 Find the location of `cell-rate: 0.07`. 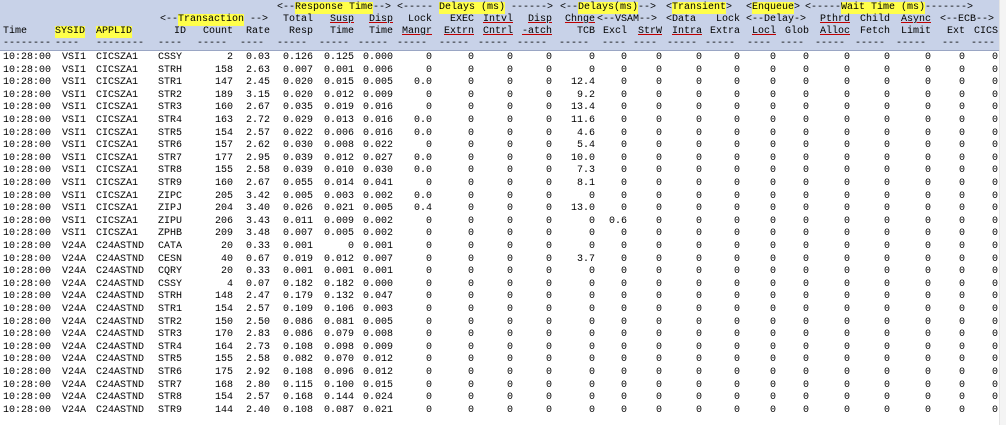

cell-rate: 0.07 is located at coordinates (257, 284).